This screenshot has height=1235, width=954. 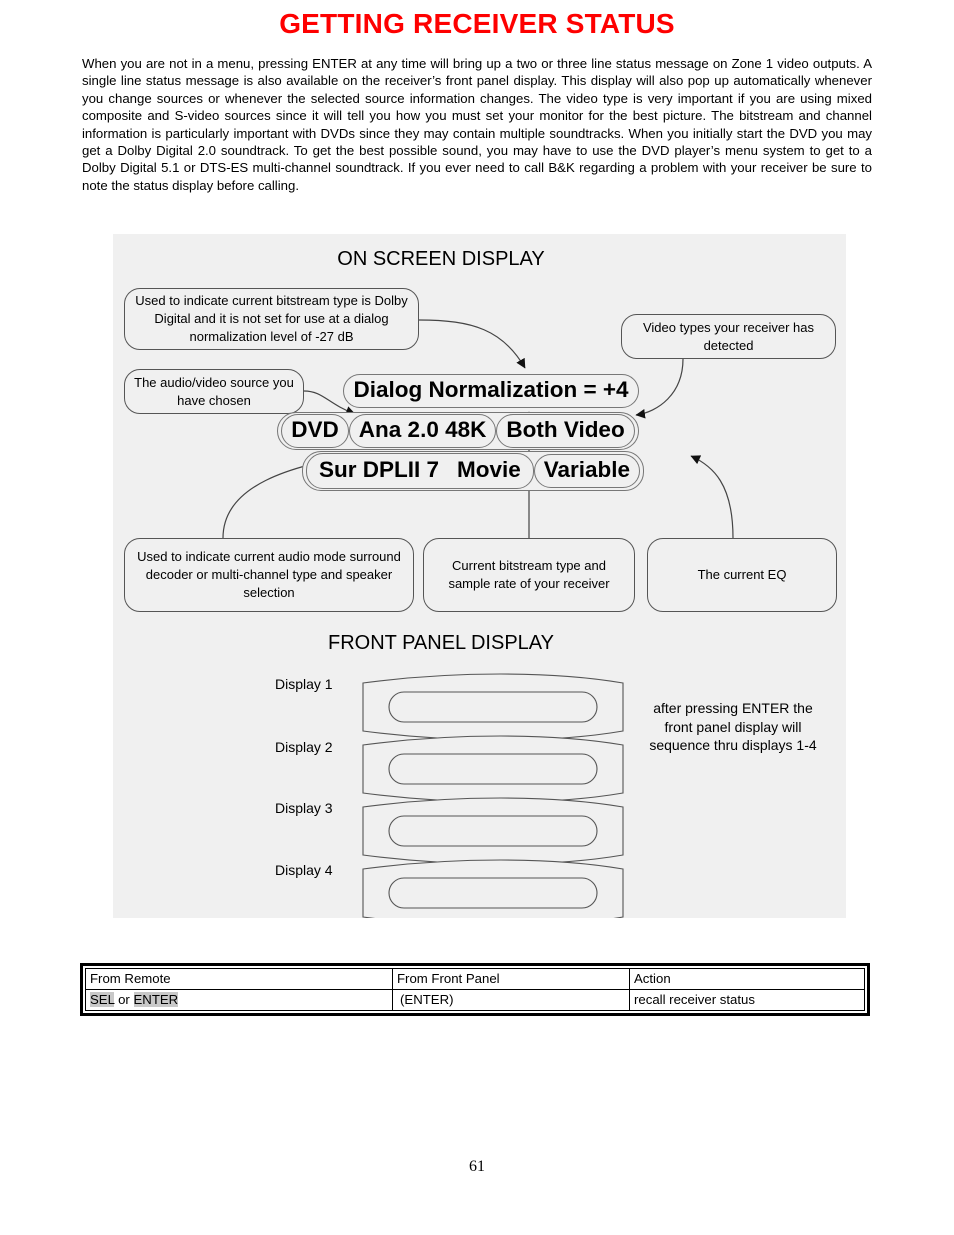 I want to click on callout-video-types: Video types your receiver has detected, so click(x=728, y=336).